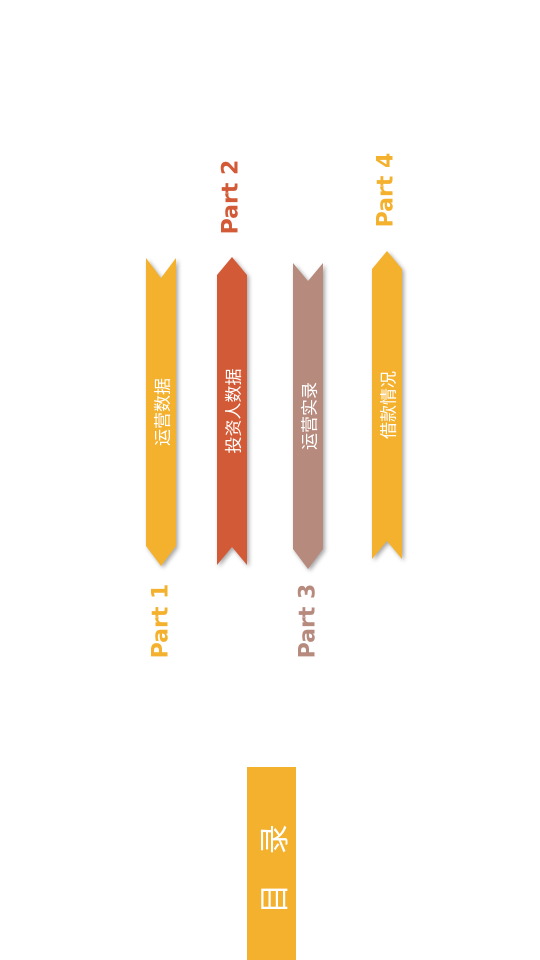 This screenshot has height=960, width=540. I want to click on ribbon-title-part-3: 运营实录, so click(310, 416).